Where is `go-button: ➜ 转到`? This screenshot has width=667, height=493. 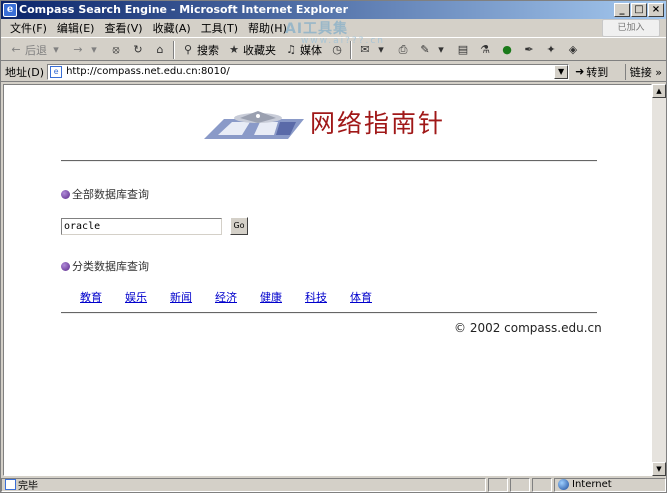 go-button: ➜ 转到 is located at coordinates (591, 72).